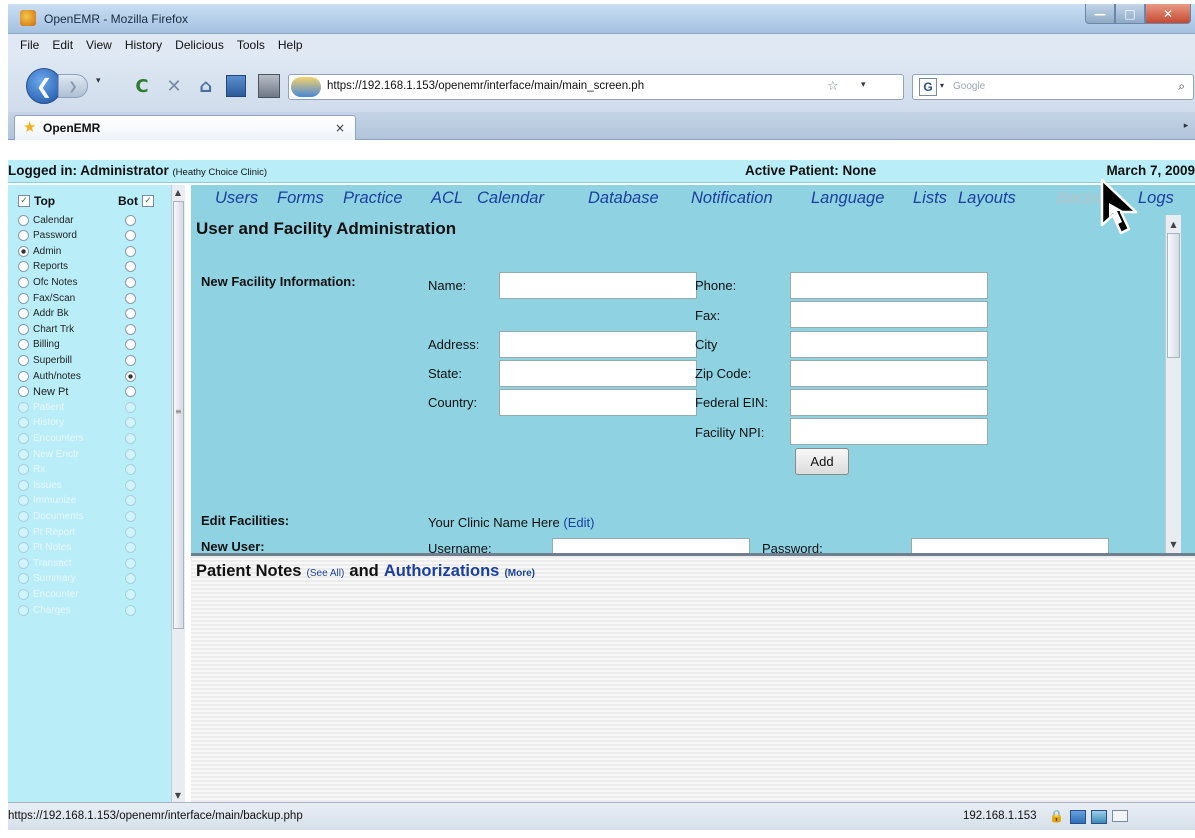 The image size is (1195, 838). Describe the element at coordinates (236, 86) in the screenshot. I see `bookmarks-sidebar-icon` at that location.